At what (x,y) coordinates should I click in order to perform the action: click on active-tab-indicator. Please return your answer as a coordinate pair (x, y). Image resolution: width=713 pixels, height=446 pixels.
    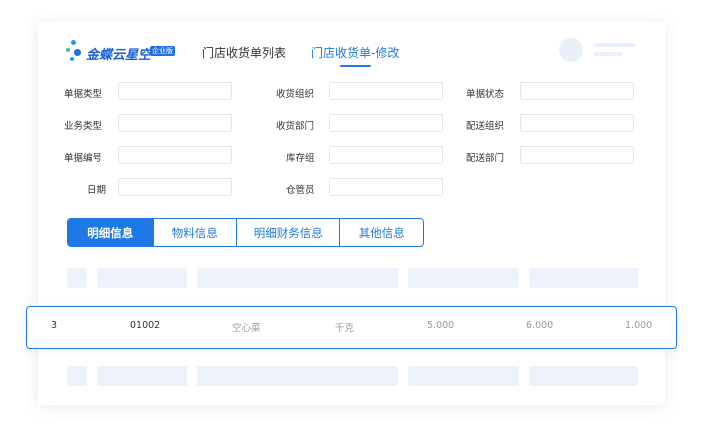
    Looking at the image, I should click on (355, 66).